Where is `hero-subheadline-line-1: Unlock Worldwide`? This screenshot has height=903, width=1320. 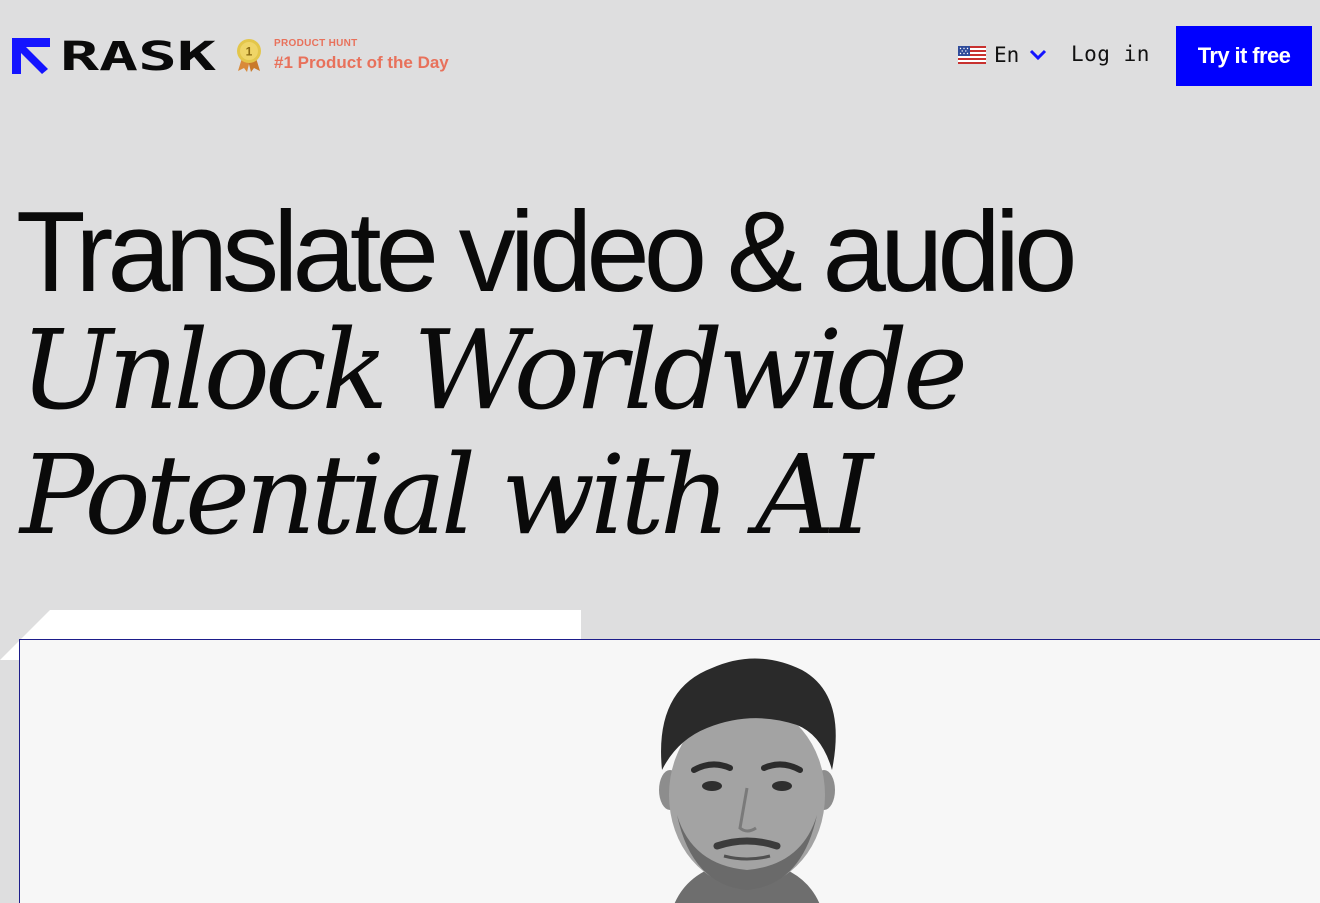
hero-subheadline-line-1: Unlock Worldwide is located at coordinates (494, 370).